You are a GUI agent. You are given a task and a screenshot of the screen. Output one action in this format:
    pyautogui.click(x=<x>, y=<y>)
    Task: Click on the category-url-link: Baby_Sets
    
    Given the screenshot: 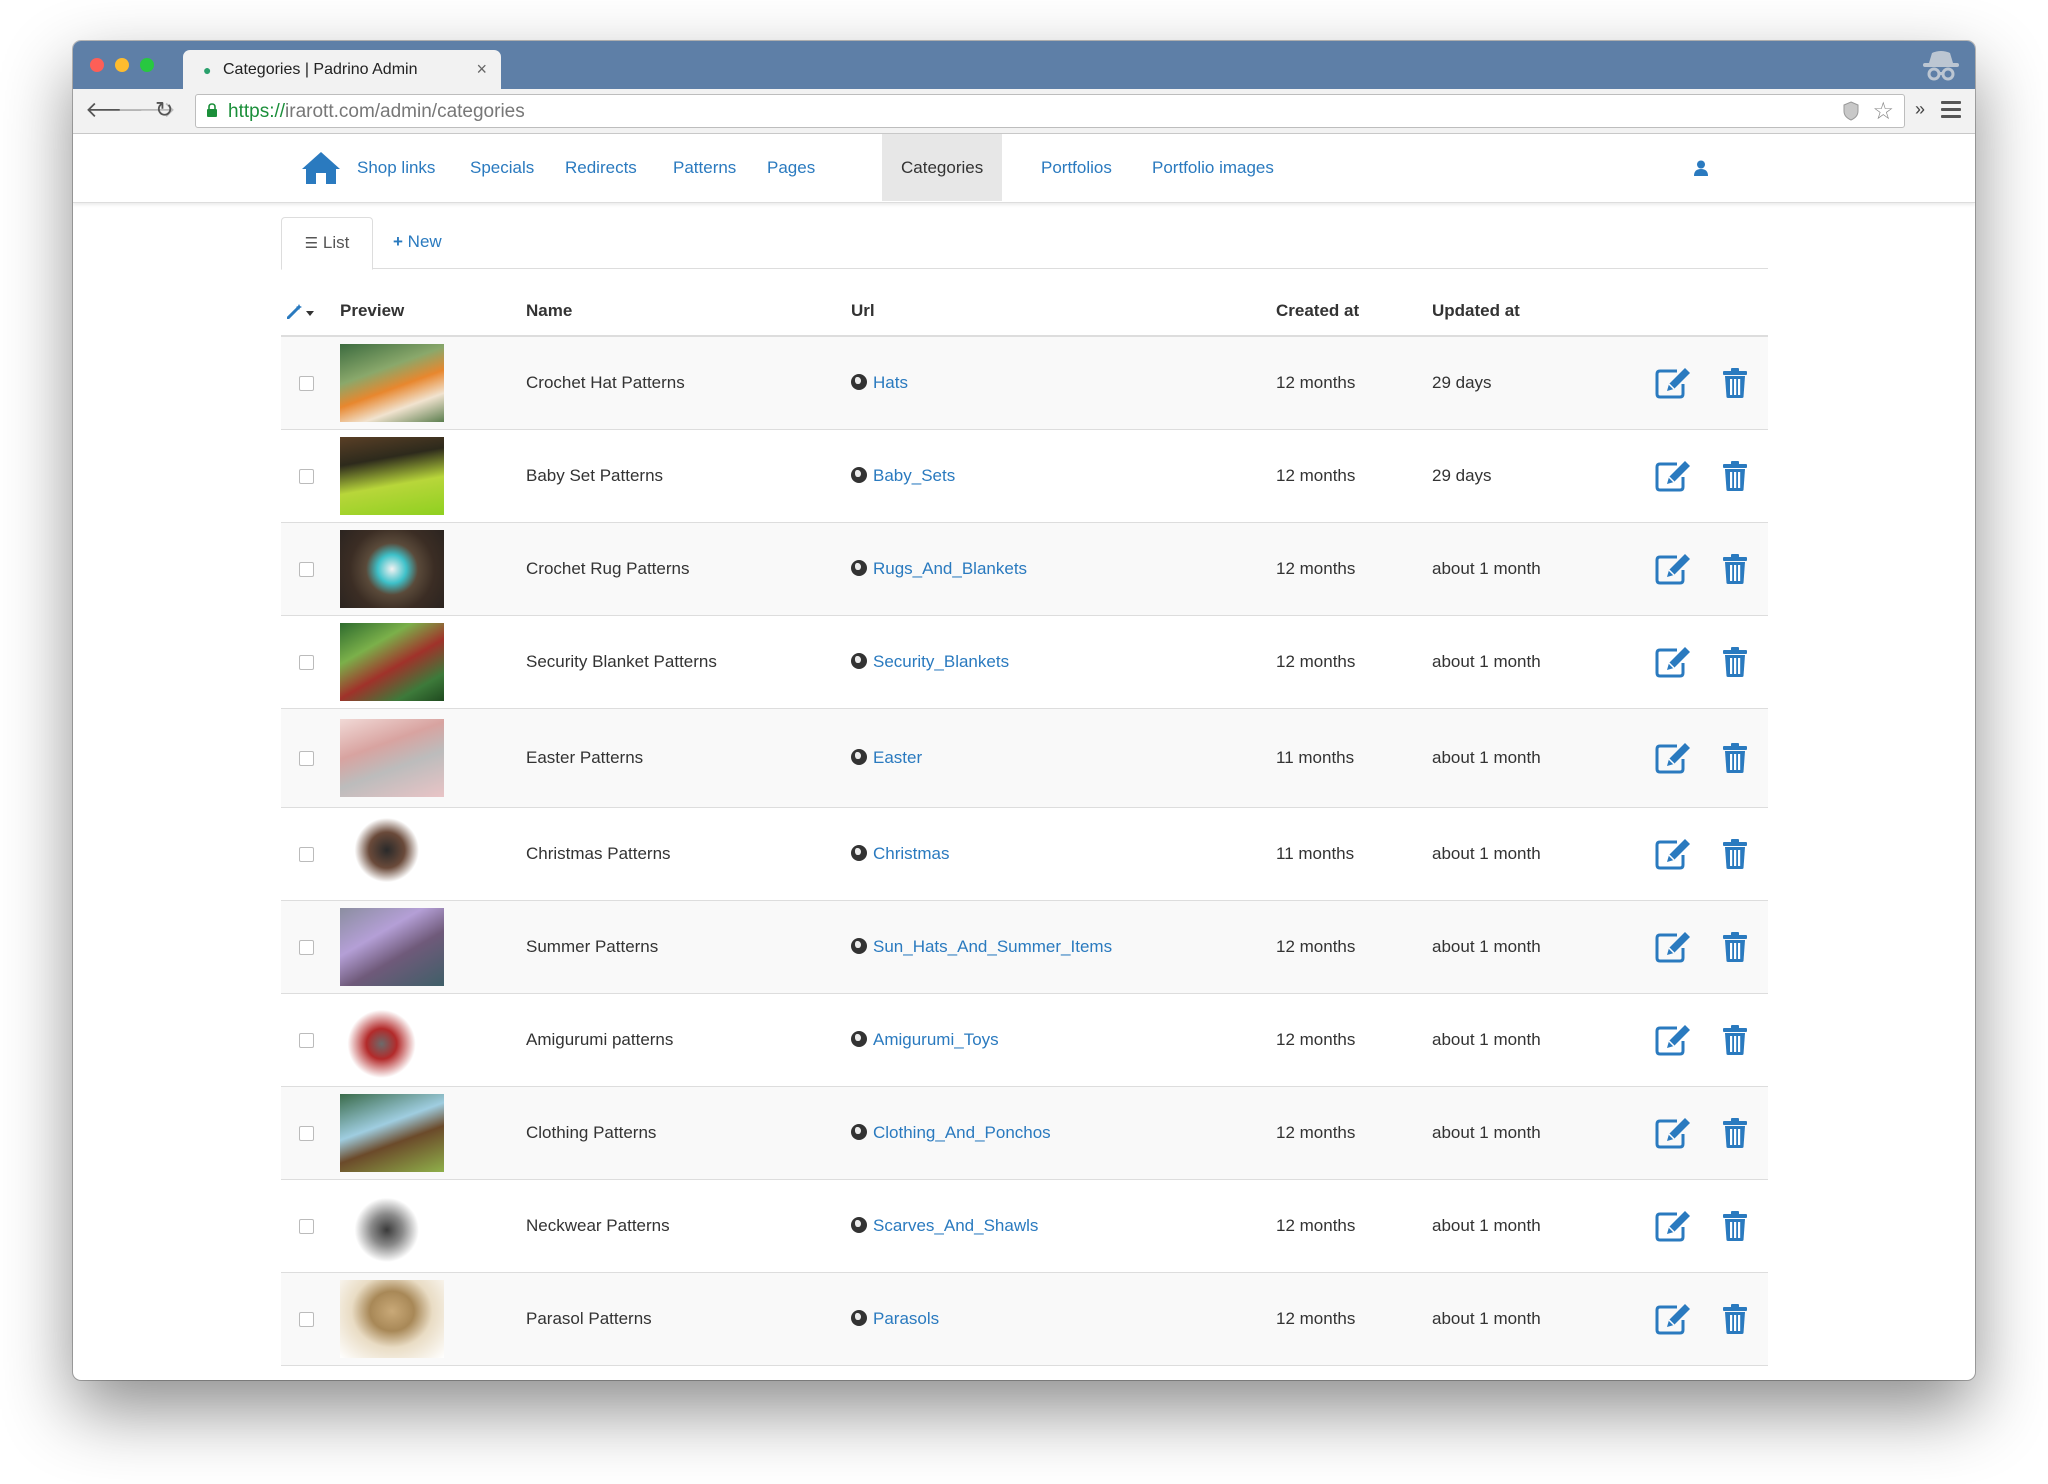 What is the action you would take?
    pyautogui.click(x=903, y=476)
    